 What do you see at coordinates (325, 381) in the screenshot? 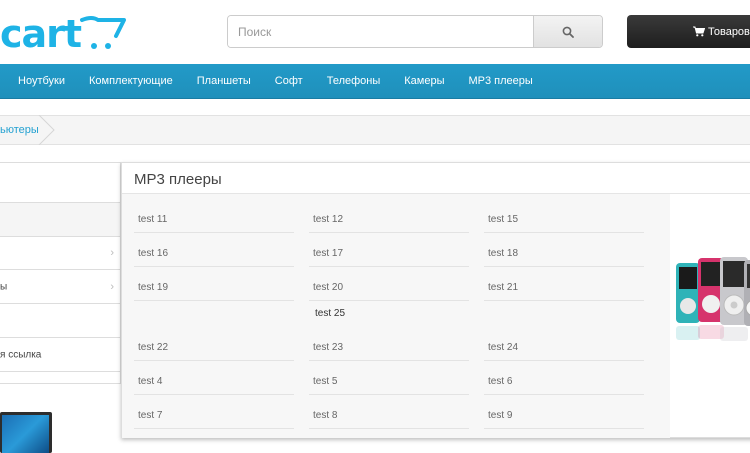
I see `subcategory-link: test 5` at bounding box center [325, 381].